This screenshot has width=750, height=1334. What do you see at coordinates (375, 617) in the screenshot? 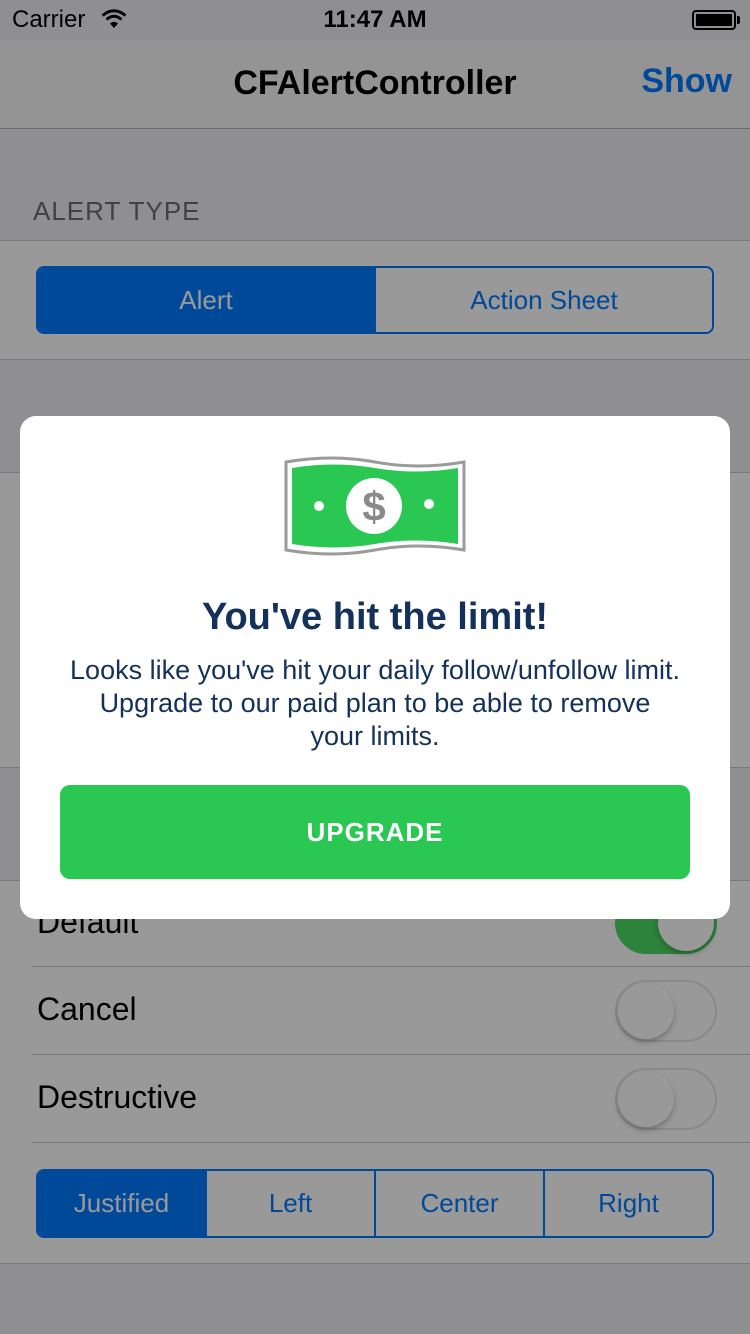
I see `dialog-title: You've hit the limit!` at bounding box center [375, 617].